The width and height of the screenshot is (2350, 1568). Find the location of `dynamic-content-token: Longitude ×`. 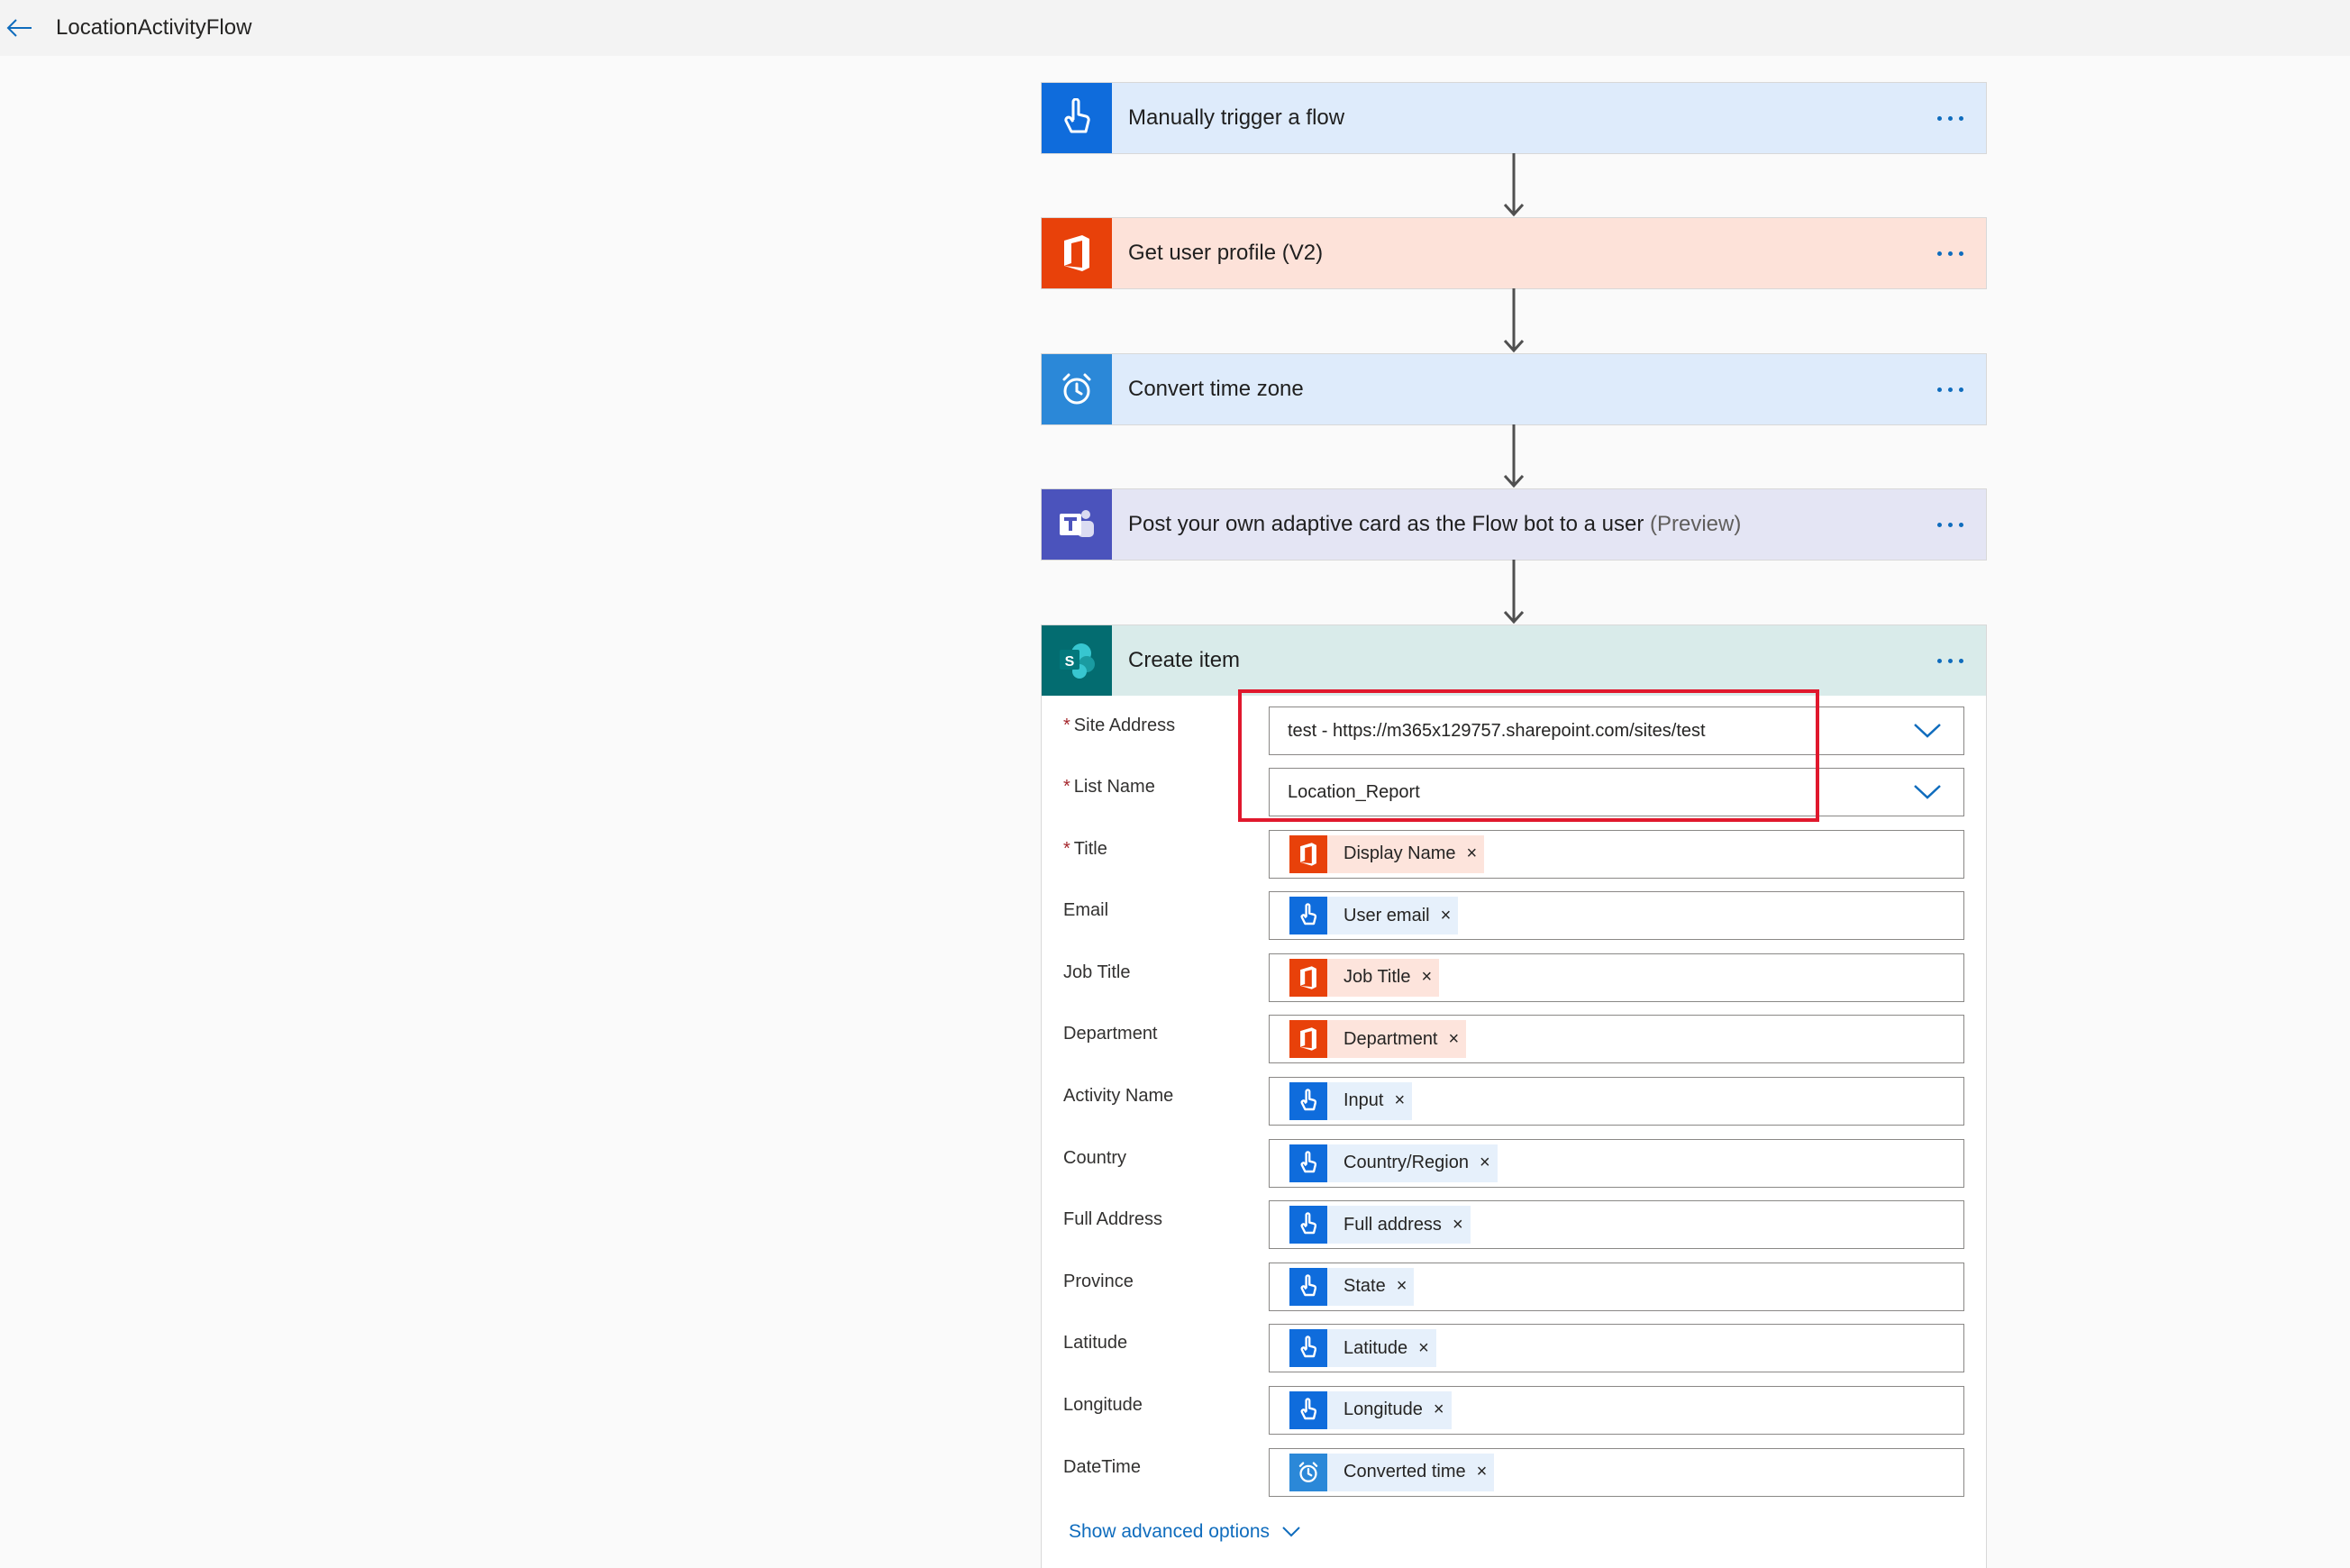

dynamic-content-token: Longitude × is located at coordinates (1370, 1409).